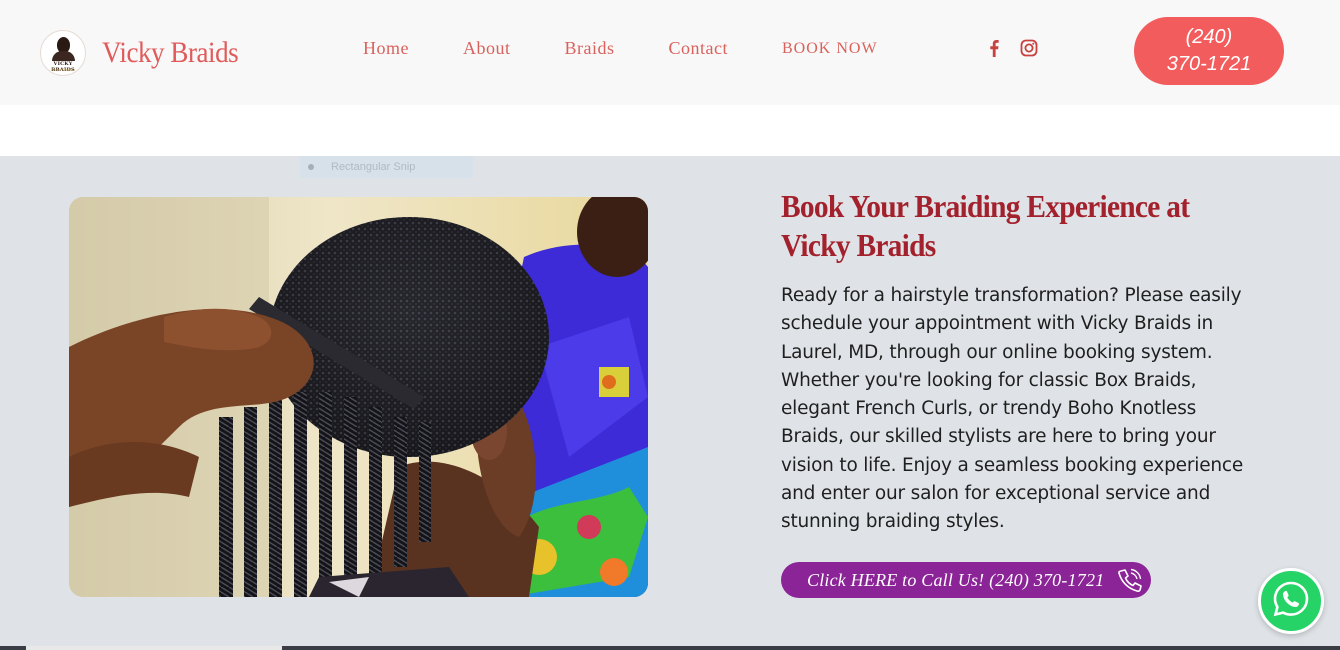 The height and width of the screenshot is (650, 1340). I want to click on instagram-icon, so click(1029, 48).